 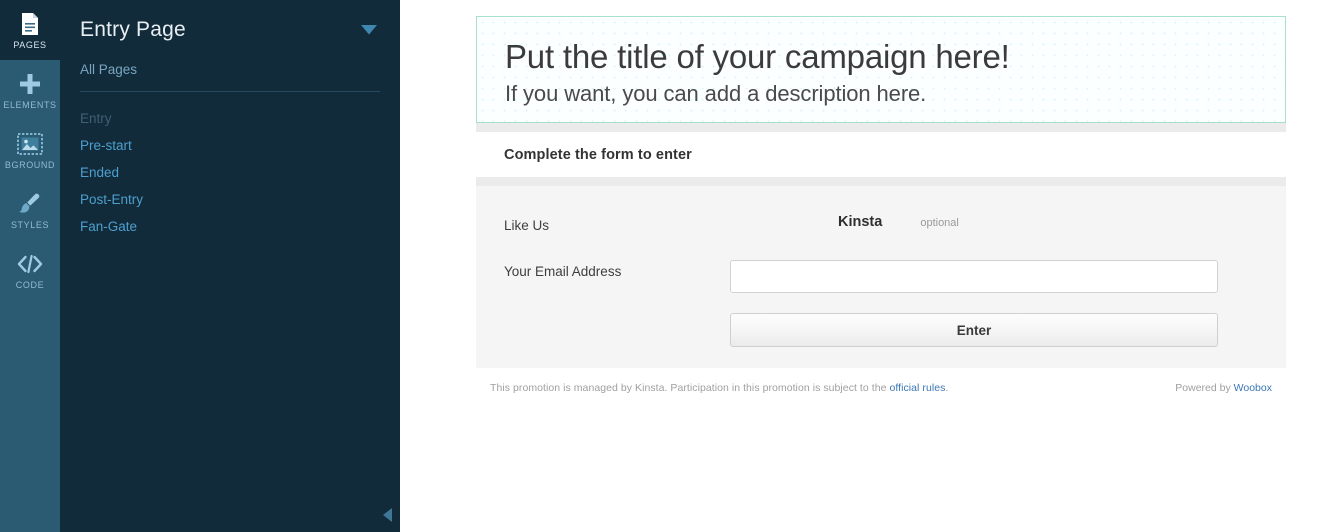 What do you see at coordinates (230, 199) in the screenshot?
I see `page-item-post-entry: Post-Entry` at bounding box center [230, 199].